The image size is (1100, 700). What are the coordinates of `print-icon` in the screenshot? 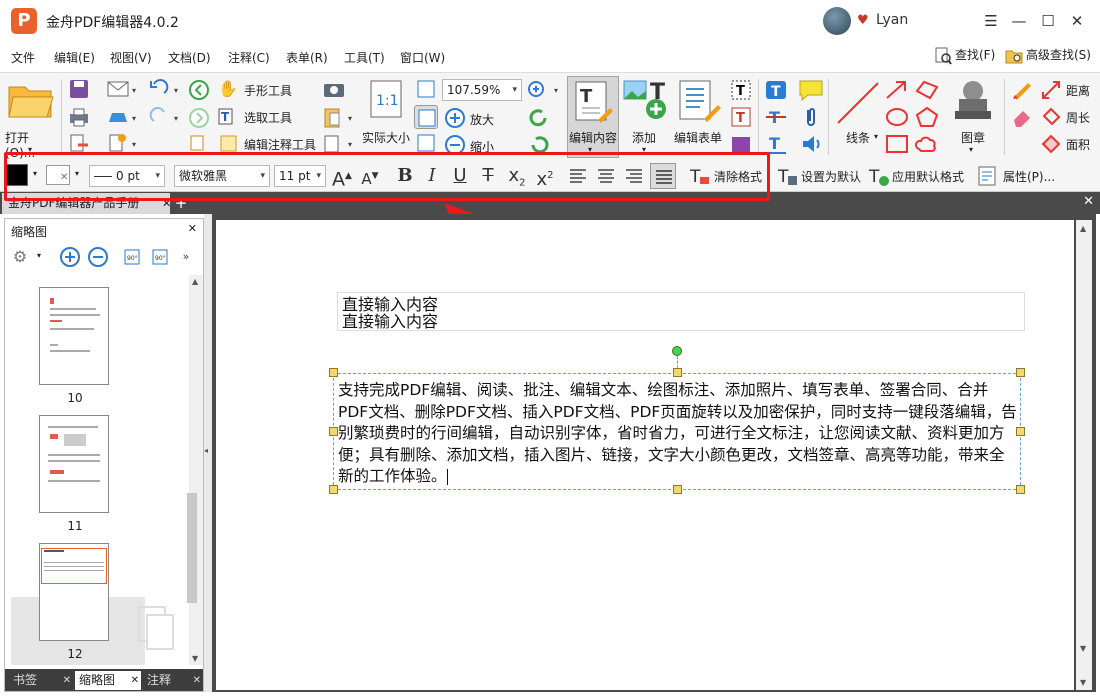 It's located at (79, 117).